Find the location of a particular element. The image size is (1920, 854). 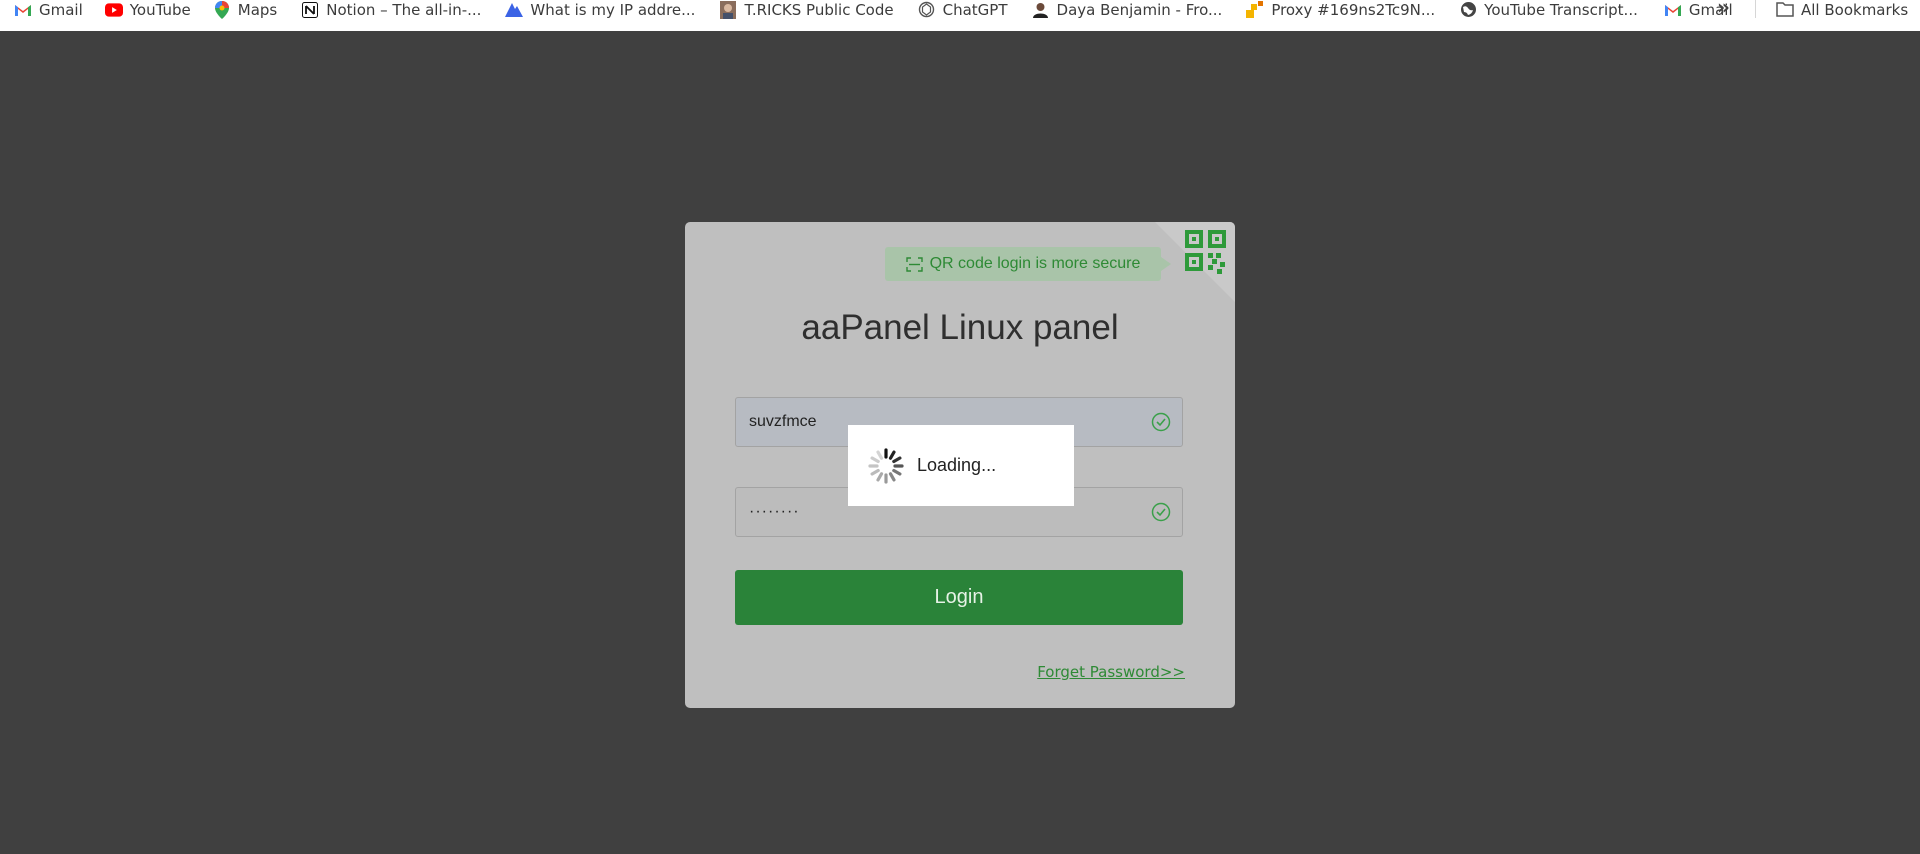

qr-login-tip: QR code login is more secure is located at coordinates (1028, 264).